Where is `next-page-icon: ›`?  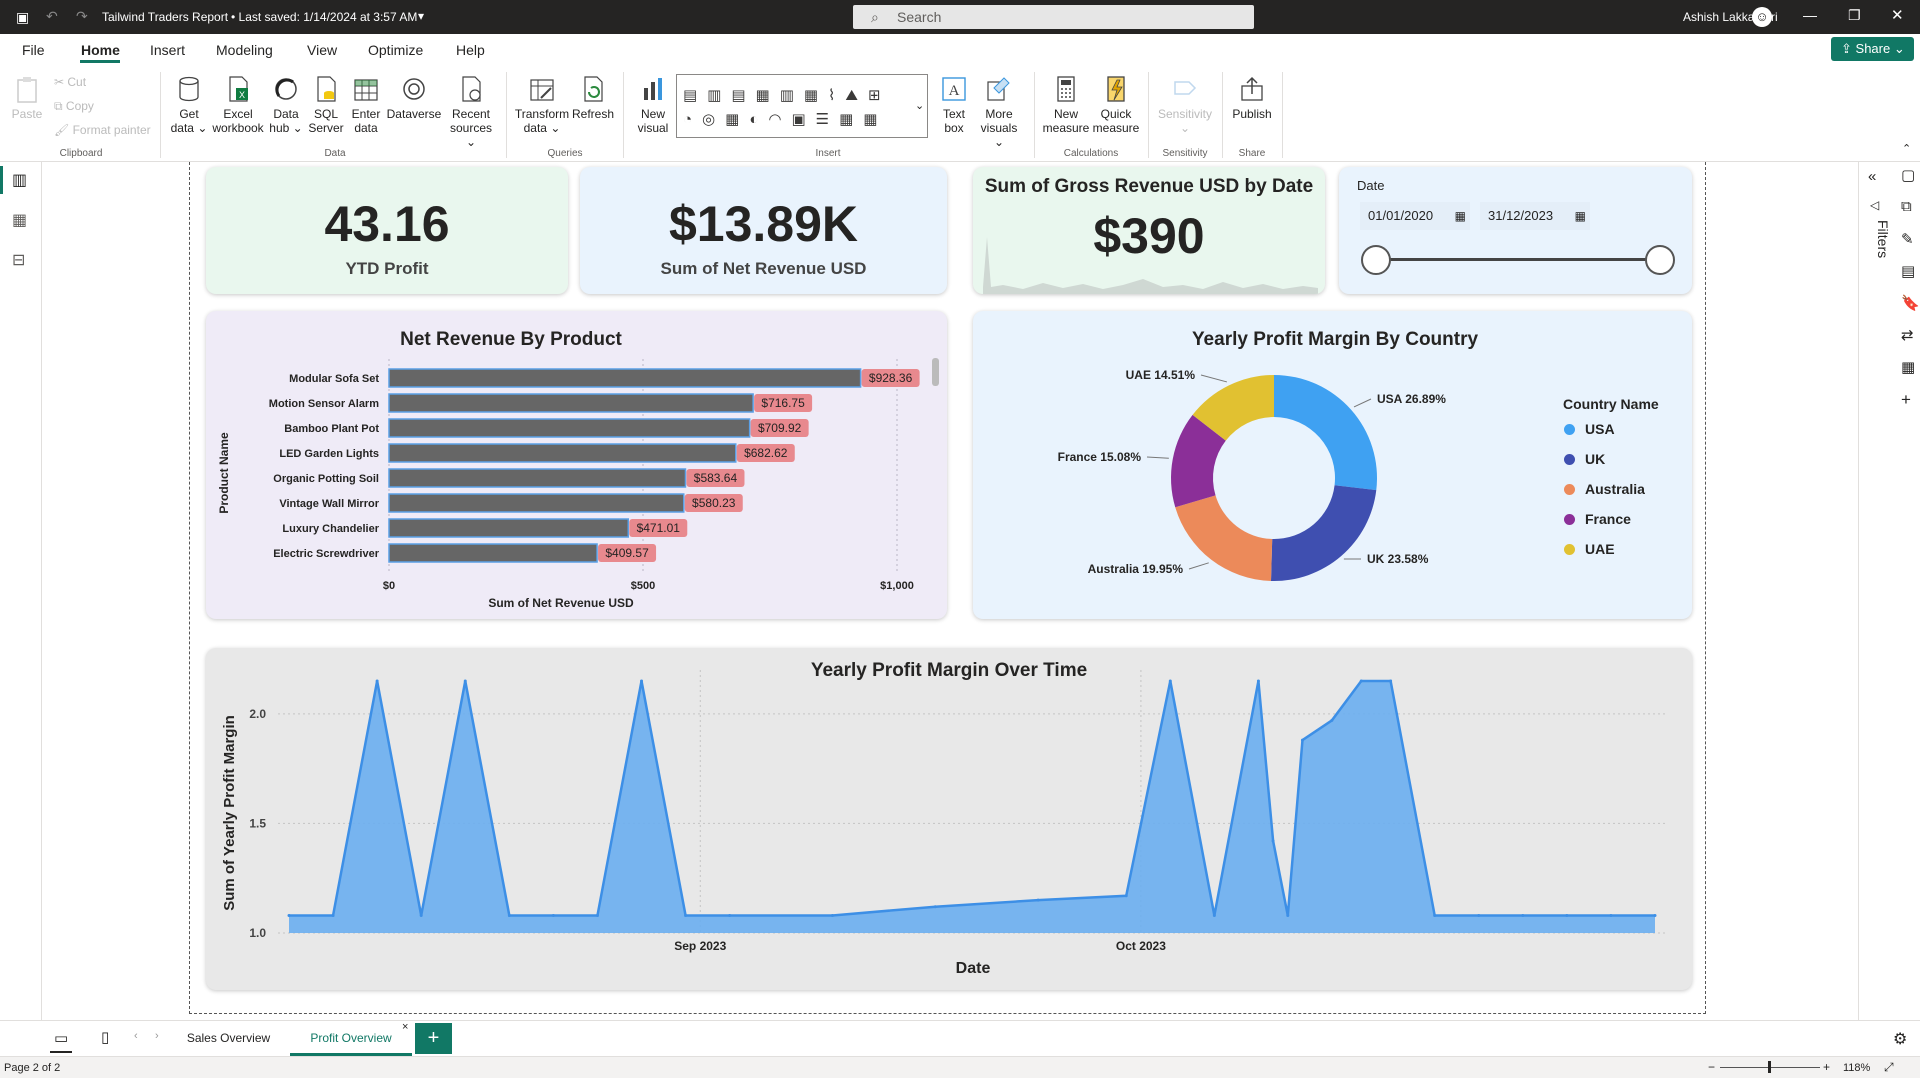 next-page-icon: › is located at coordinates (157, 1036).